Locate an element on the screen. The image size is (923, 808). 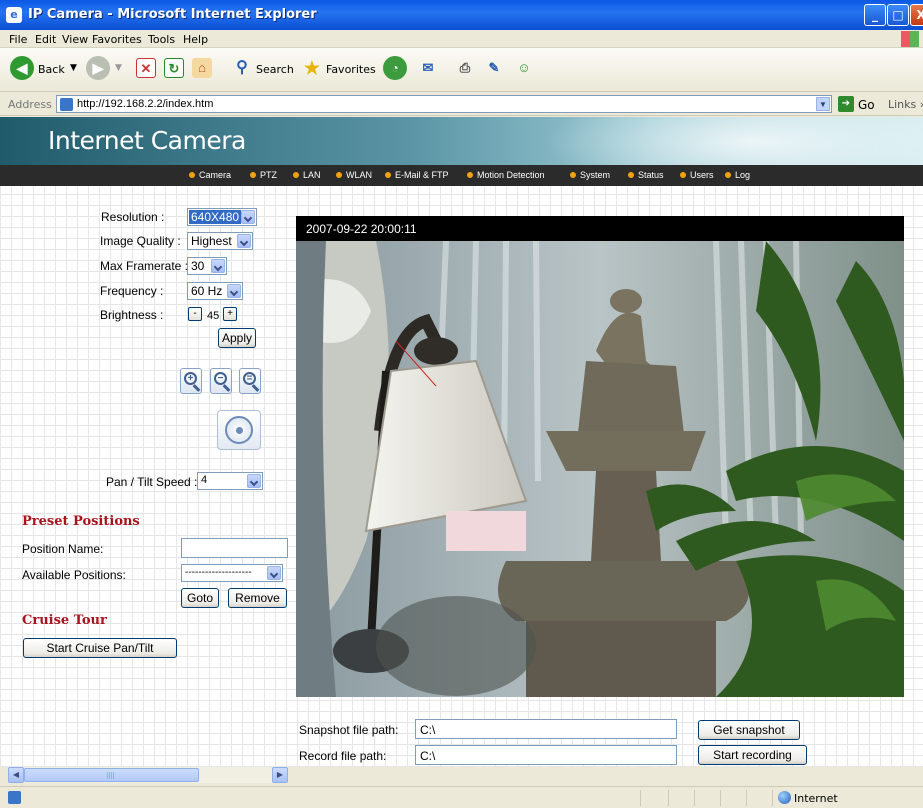
favorites-button-label: Favorites is located at coordinates (351, 69).